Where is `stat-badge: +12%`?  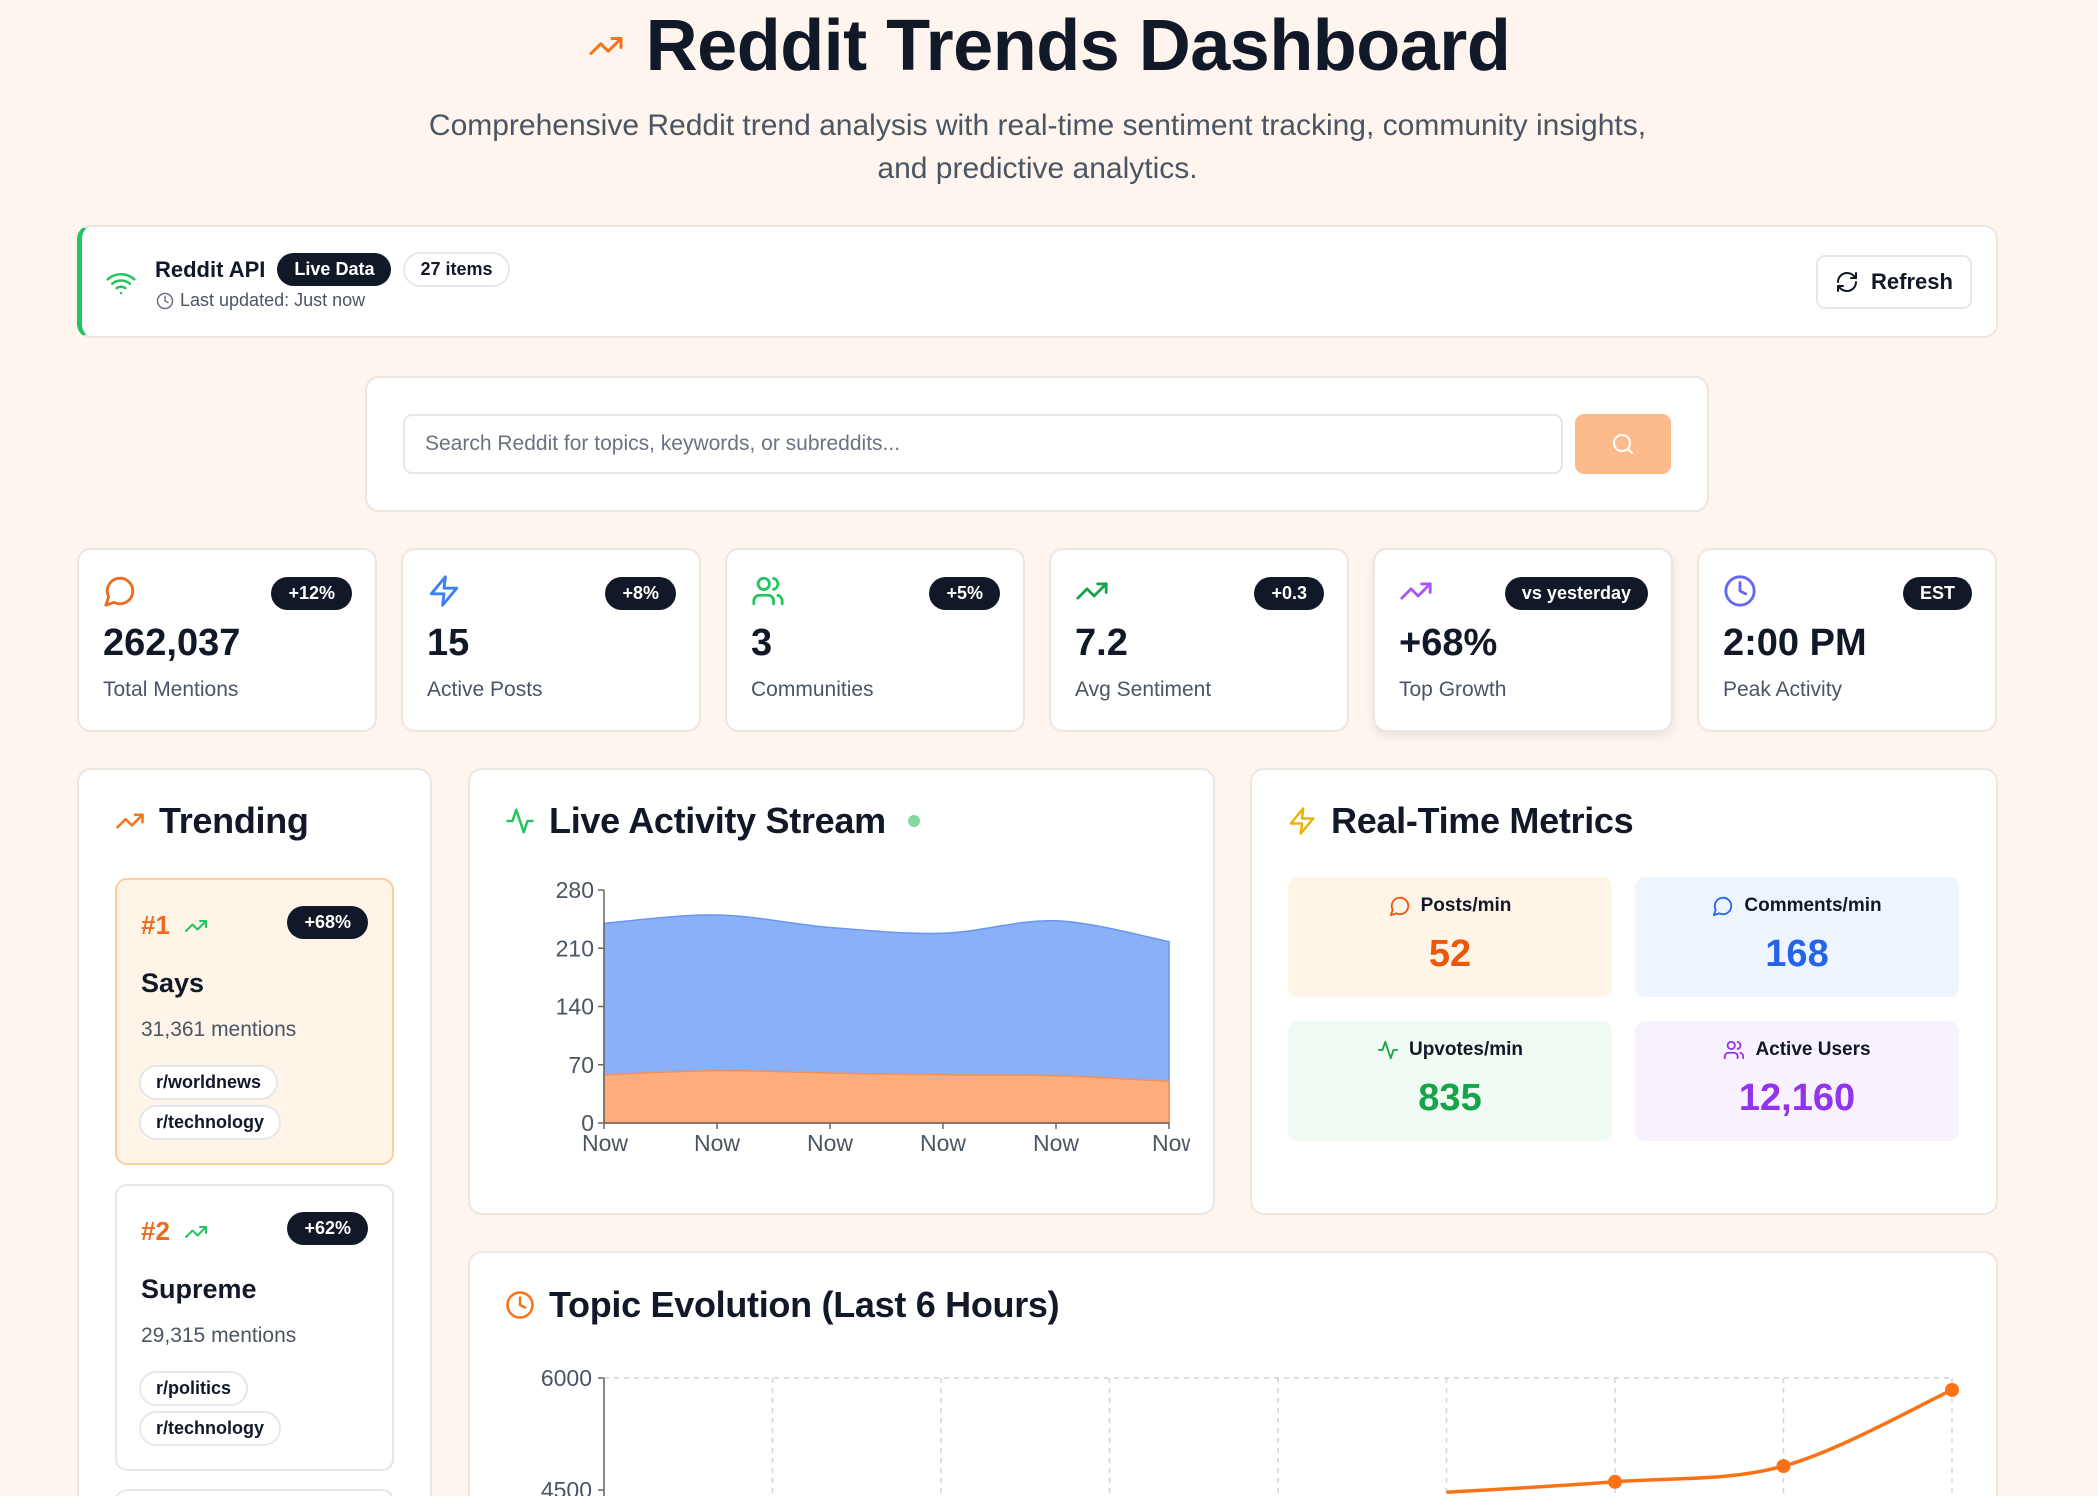
stat-badge: +12% is located at coordinates (311, 593).